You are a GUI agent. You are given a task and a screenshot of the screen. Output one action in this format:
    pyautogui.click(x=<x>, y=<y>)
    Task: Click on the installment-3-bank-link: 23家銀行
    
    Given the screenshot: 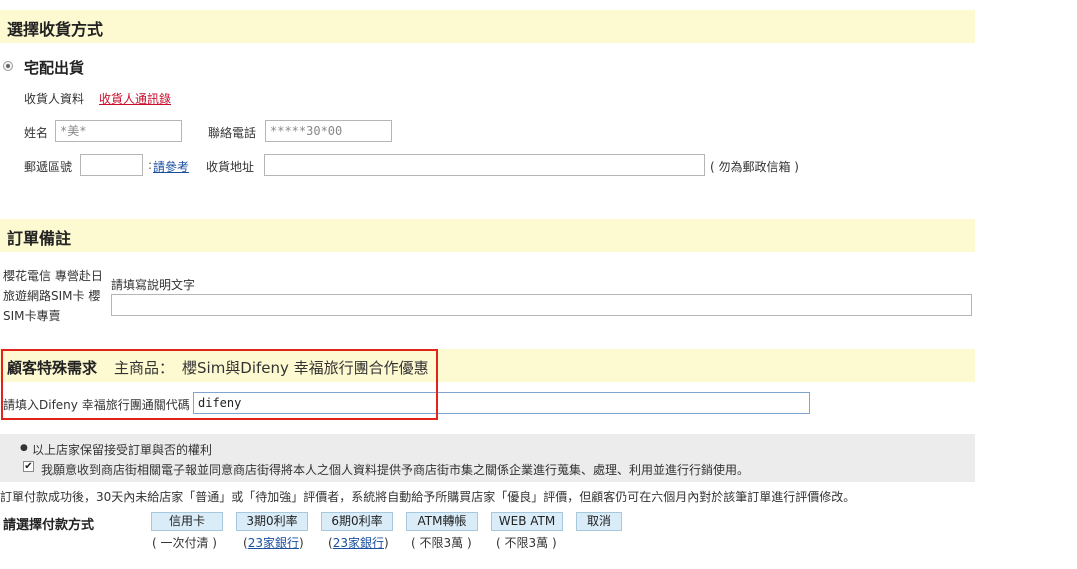 What is the action you would take?
    pyautogui.click(x=273, y=543)
    